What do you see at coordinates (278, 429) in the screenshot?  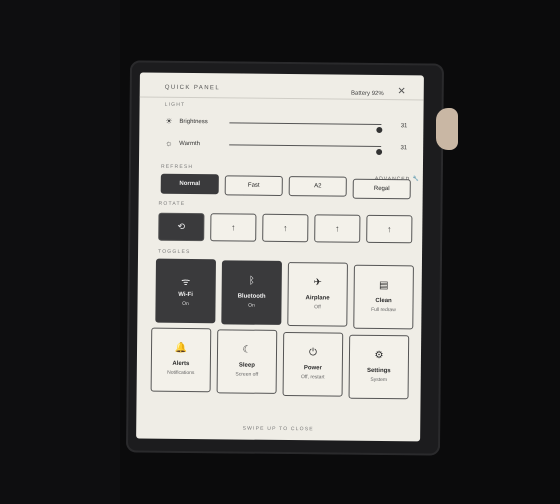 I see `swipe-hint: SWIPE UP TO CLOSE` at bounding box center [278, 429].